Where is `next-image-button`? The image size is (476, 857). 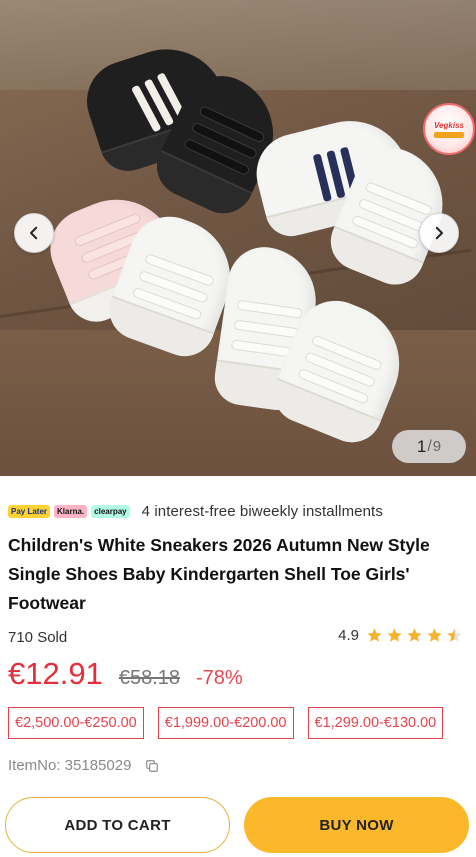 next-image-button is located at coordinates (439, 233).